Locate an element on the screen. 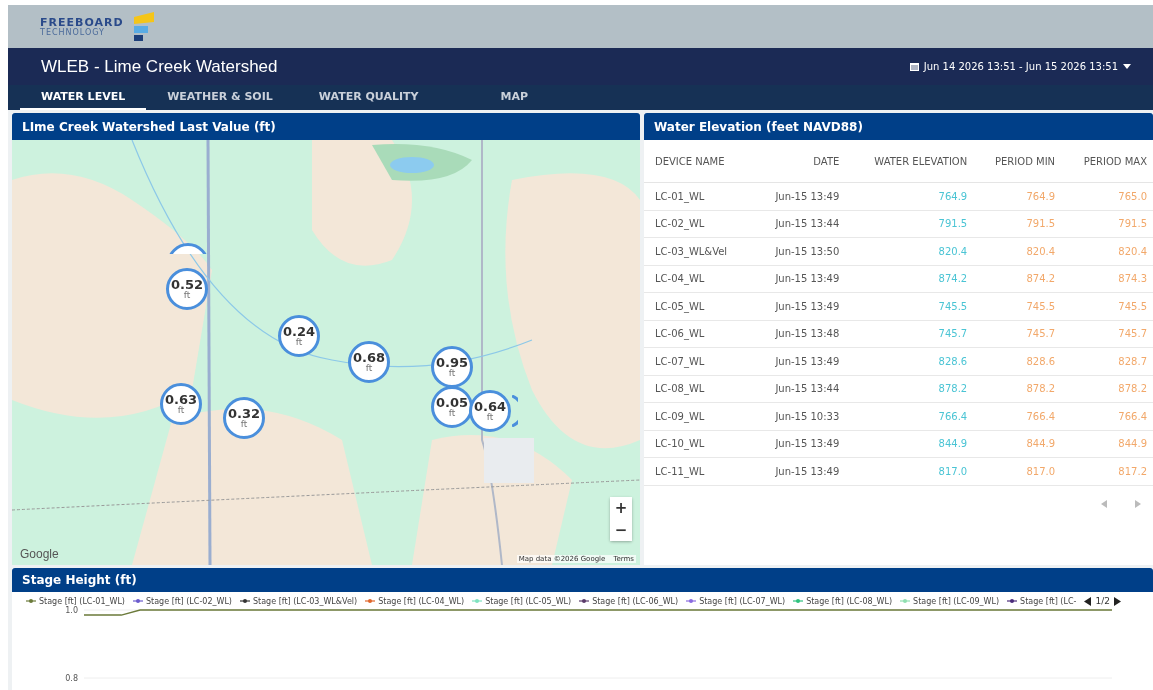  panel-header: LIme Creek Watershed Last Value (ft) is located at coordinates (326, 126).